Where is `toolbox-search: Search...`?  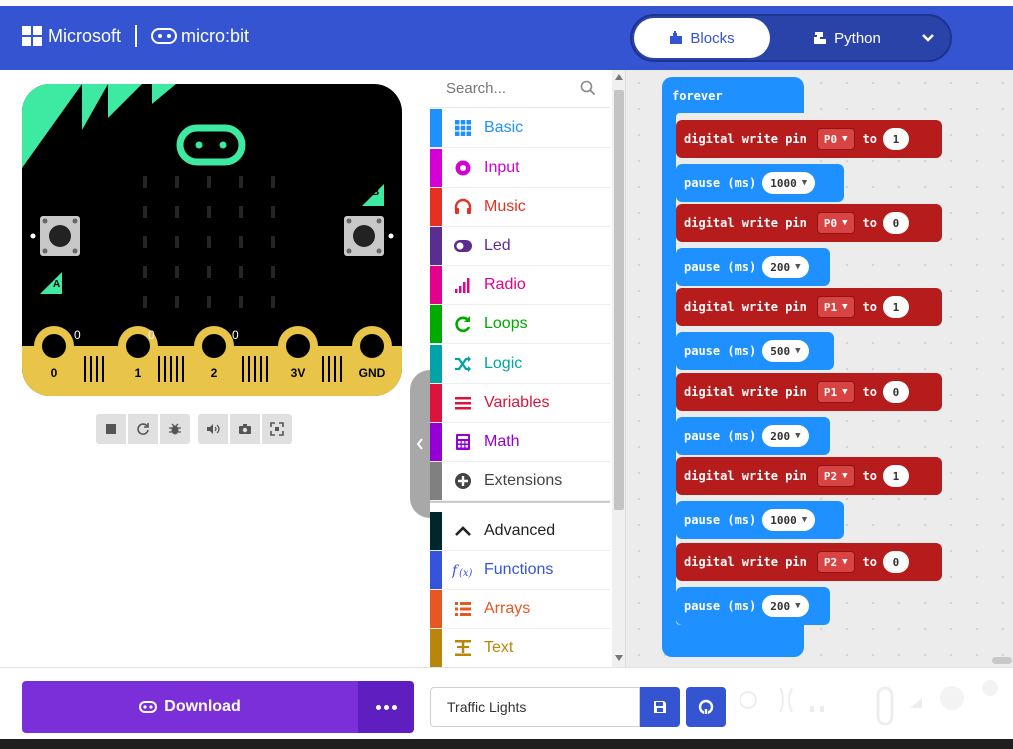
toolbox-search: Search... is located at coordinates (520, 89).